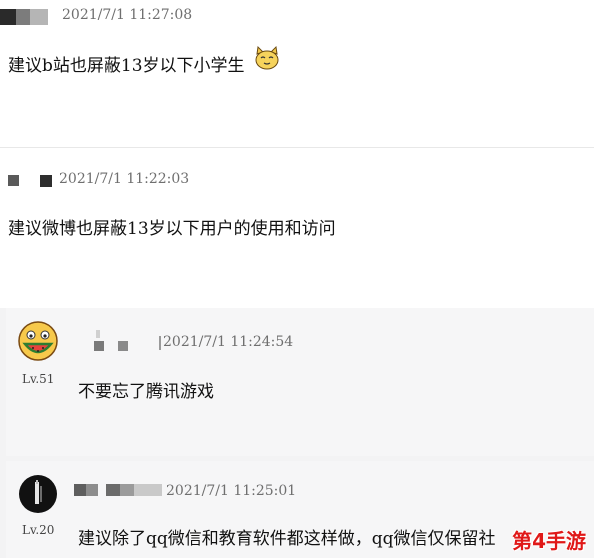 The image size is (594, 558). Describe the element at coordinates (38, 494) in the screenshot. I see `dark-figure-avatar` at that location.